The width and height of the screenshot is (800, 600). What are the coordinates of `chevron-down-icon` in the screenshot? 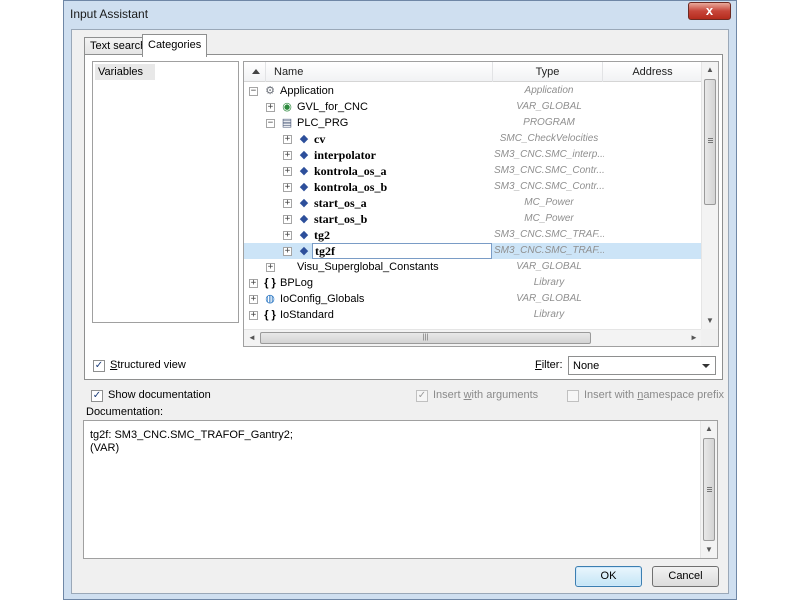 It's located at (706, 366).